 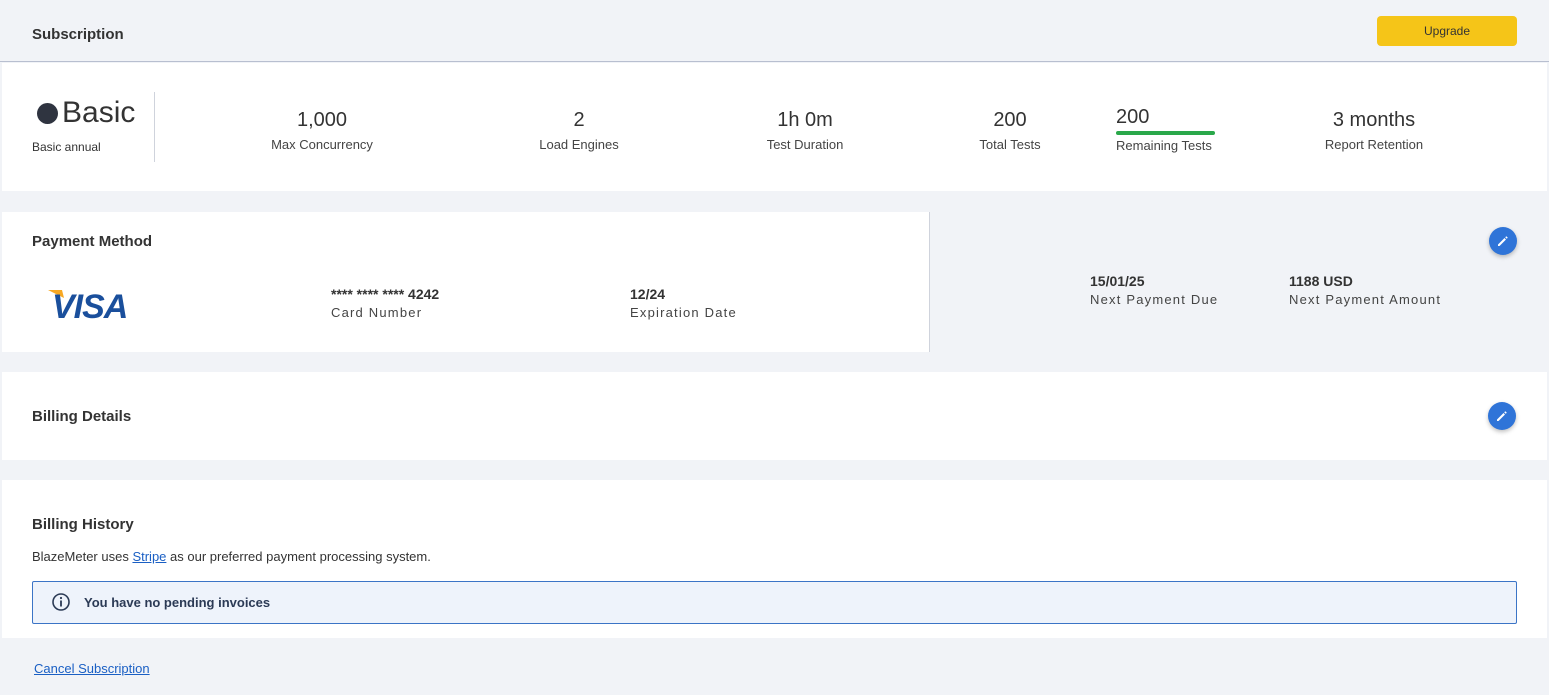 I want to click on plan-subtitle: Basic annual, so click(x=66, y=147).